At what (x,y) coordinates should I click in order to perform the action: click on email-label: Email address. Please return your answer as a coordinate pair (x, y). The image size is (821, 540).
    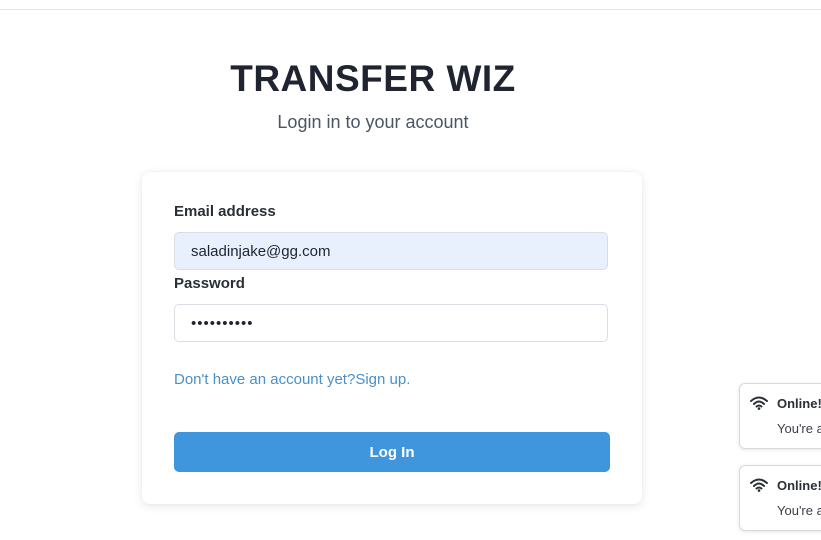
    Looking at the image, I should click on (225, 211).